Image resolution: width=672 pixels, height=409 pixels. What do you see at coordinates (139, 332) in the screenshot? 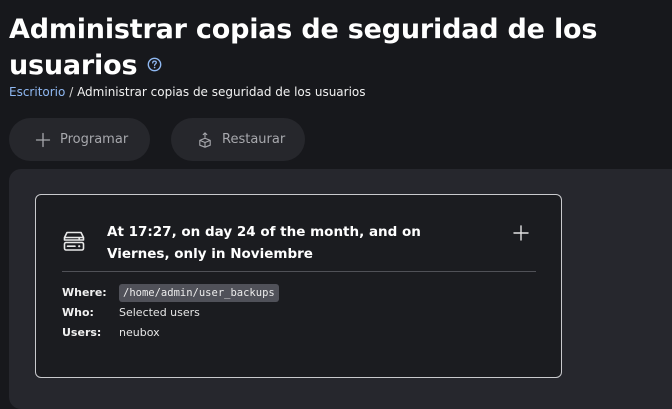
I see `users-value: neubox` at bounding box center [139, 332].